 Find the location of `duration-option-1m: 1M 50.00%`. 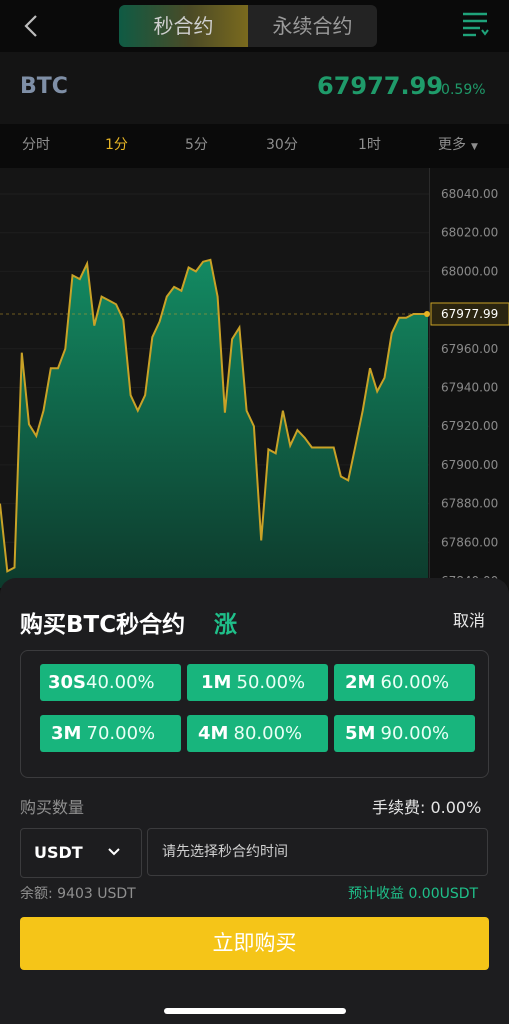

duration-option-1m: 1M 50.00% is located at coordinates (257, 682).